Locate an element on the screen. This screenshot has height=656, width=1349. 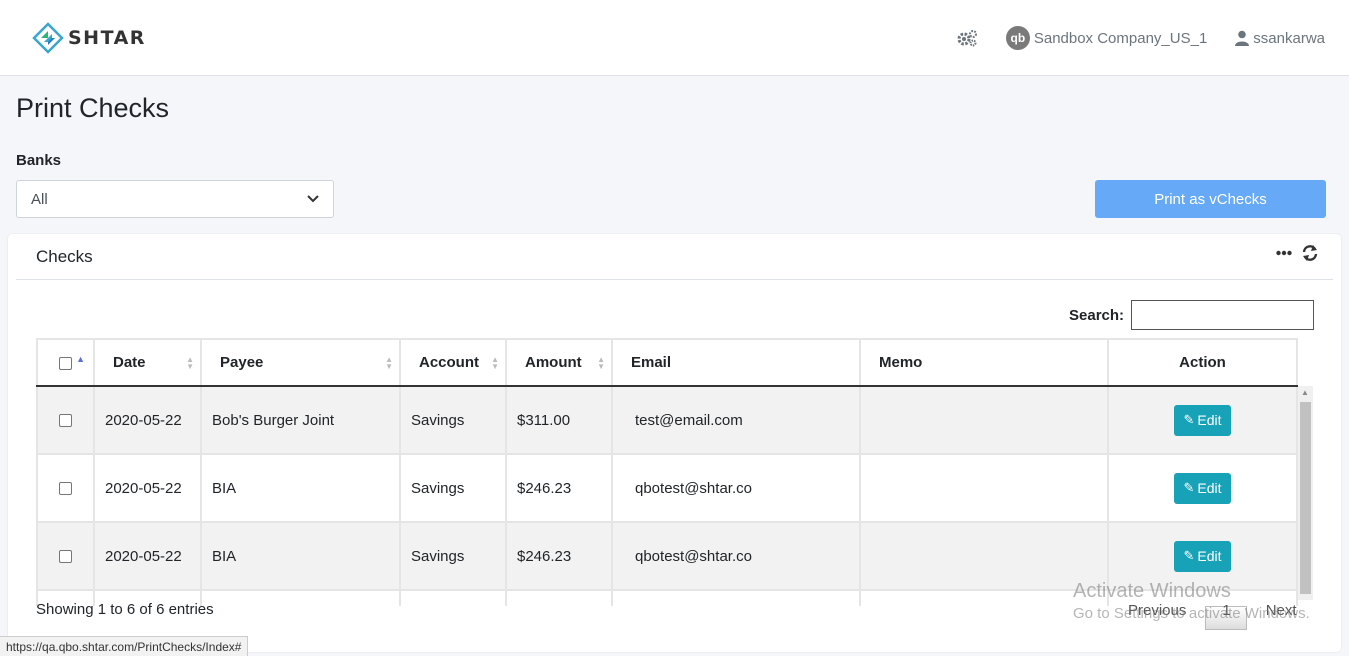
watermark-subtitle: Go to Settings to activate Windows. is located at coordinates (1191, 613).